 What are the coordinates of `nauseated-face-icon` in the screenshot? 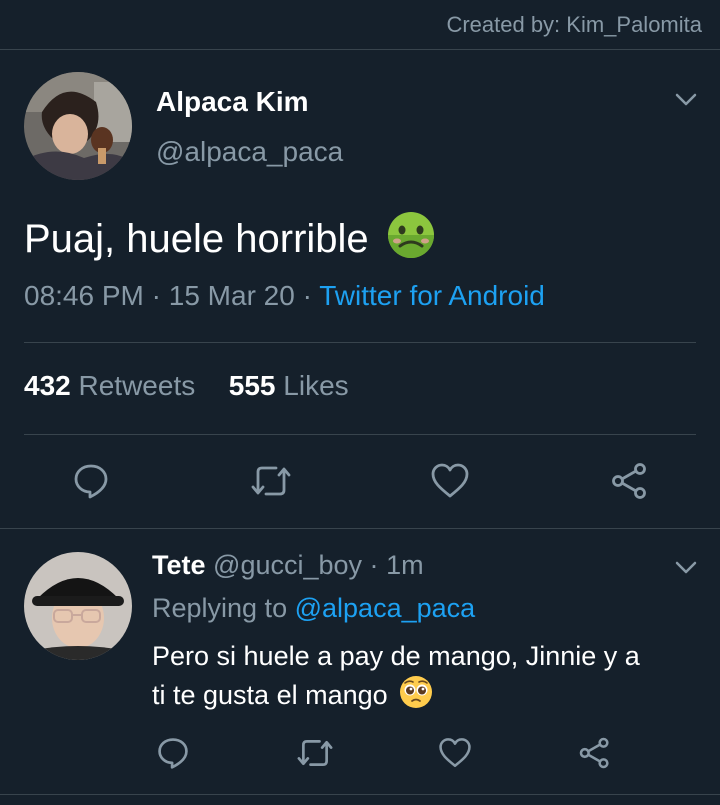 It's located at (411, 241).